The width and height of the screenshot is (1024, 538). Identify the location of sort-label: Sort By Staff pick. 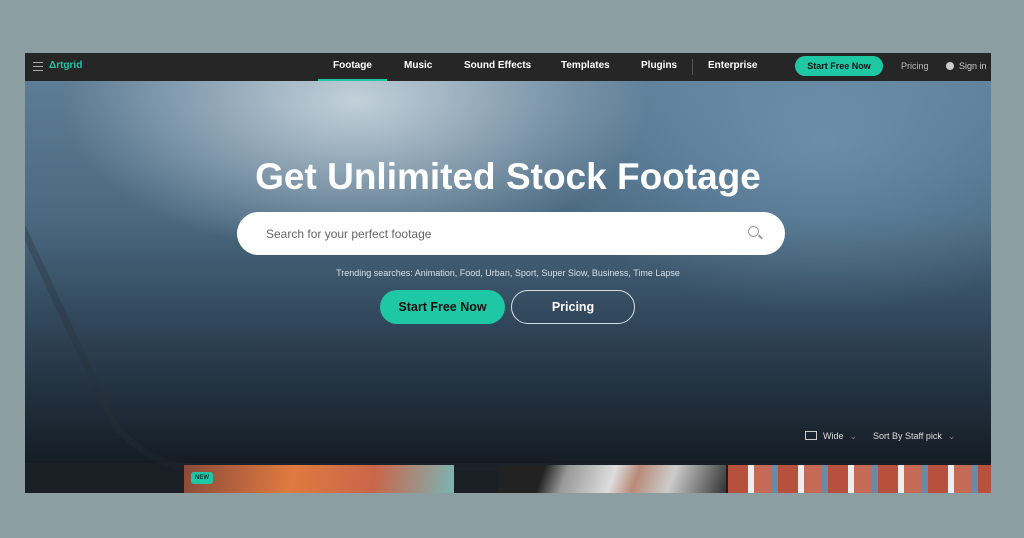
(907, 436).